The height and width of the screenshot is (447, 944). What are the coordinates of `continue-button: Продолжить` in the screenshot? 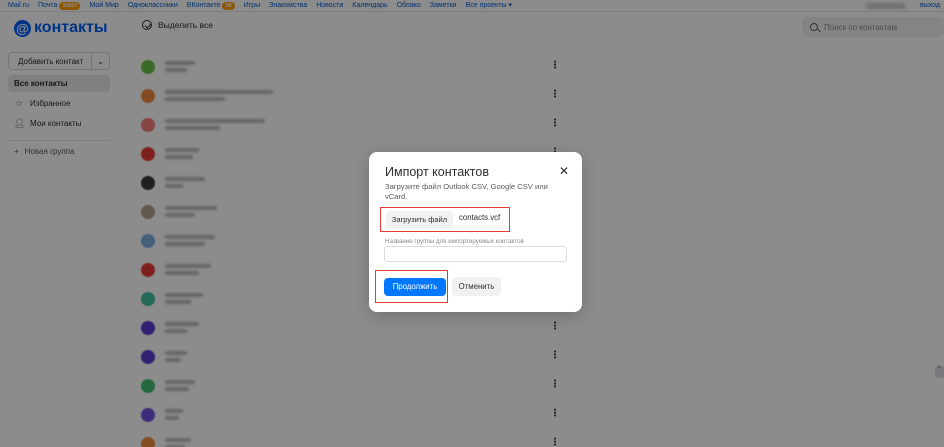 It's located at (415, 287).